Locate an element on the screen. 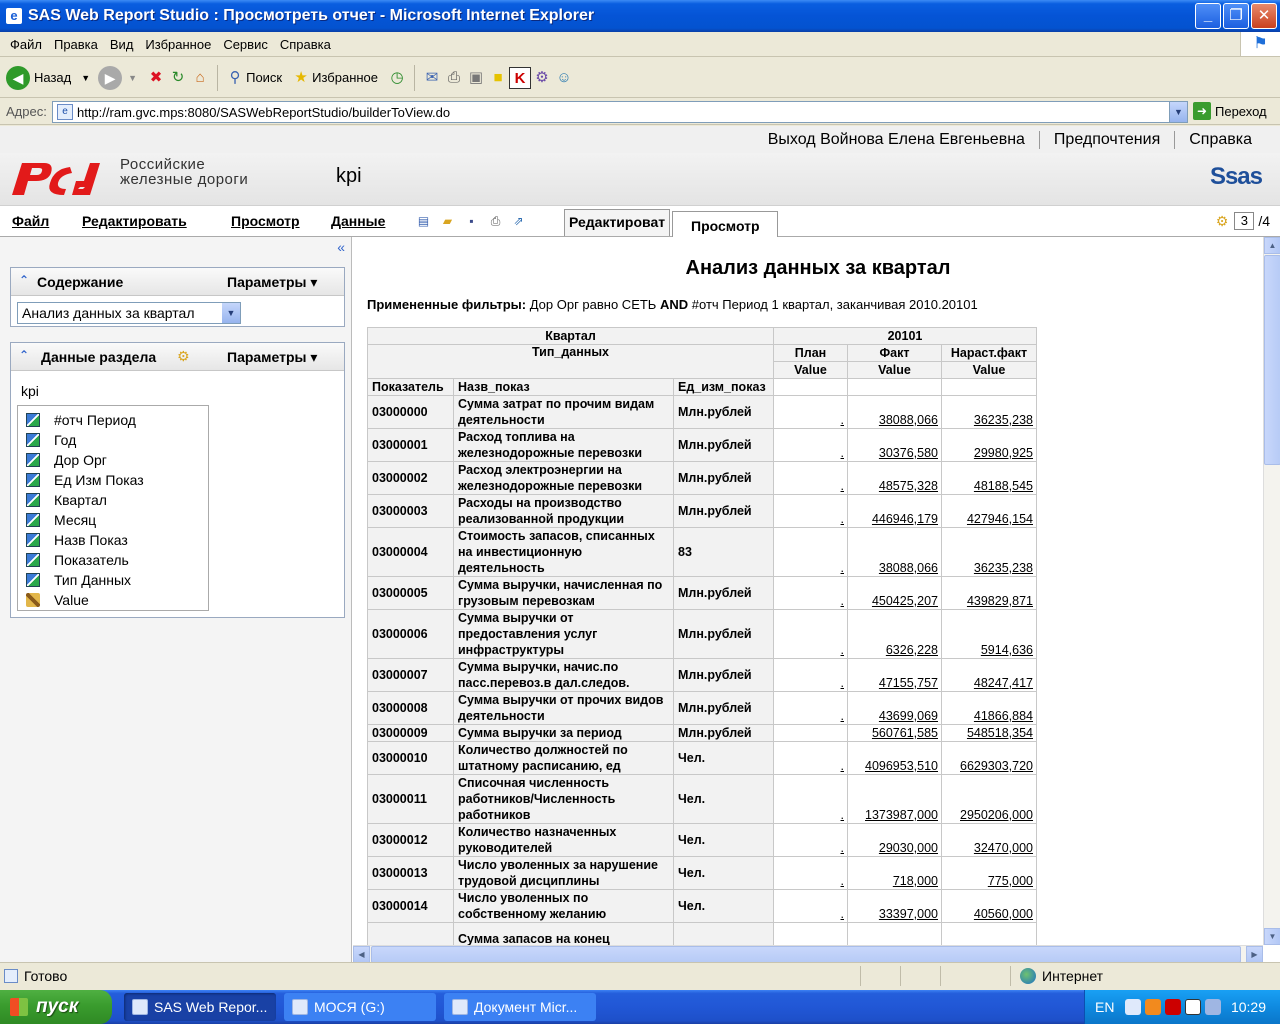 The height and width of the screenshot is (1024, 1280). chevron-down-icon: ▼ is located at coordinates (231, 313).